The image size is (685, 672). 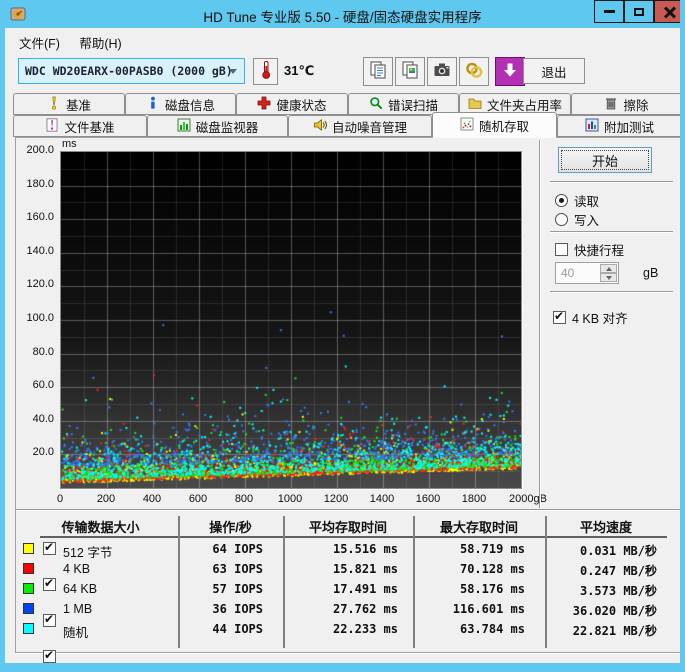 I want to click on y-tick-label: 100.0, so click(x=40, y=318).